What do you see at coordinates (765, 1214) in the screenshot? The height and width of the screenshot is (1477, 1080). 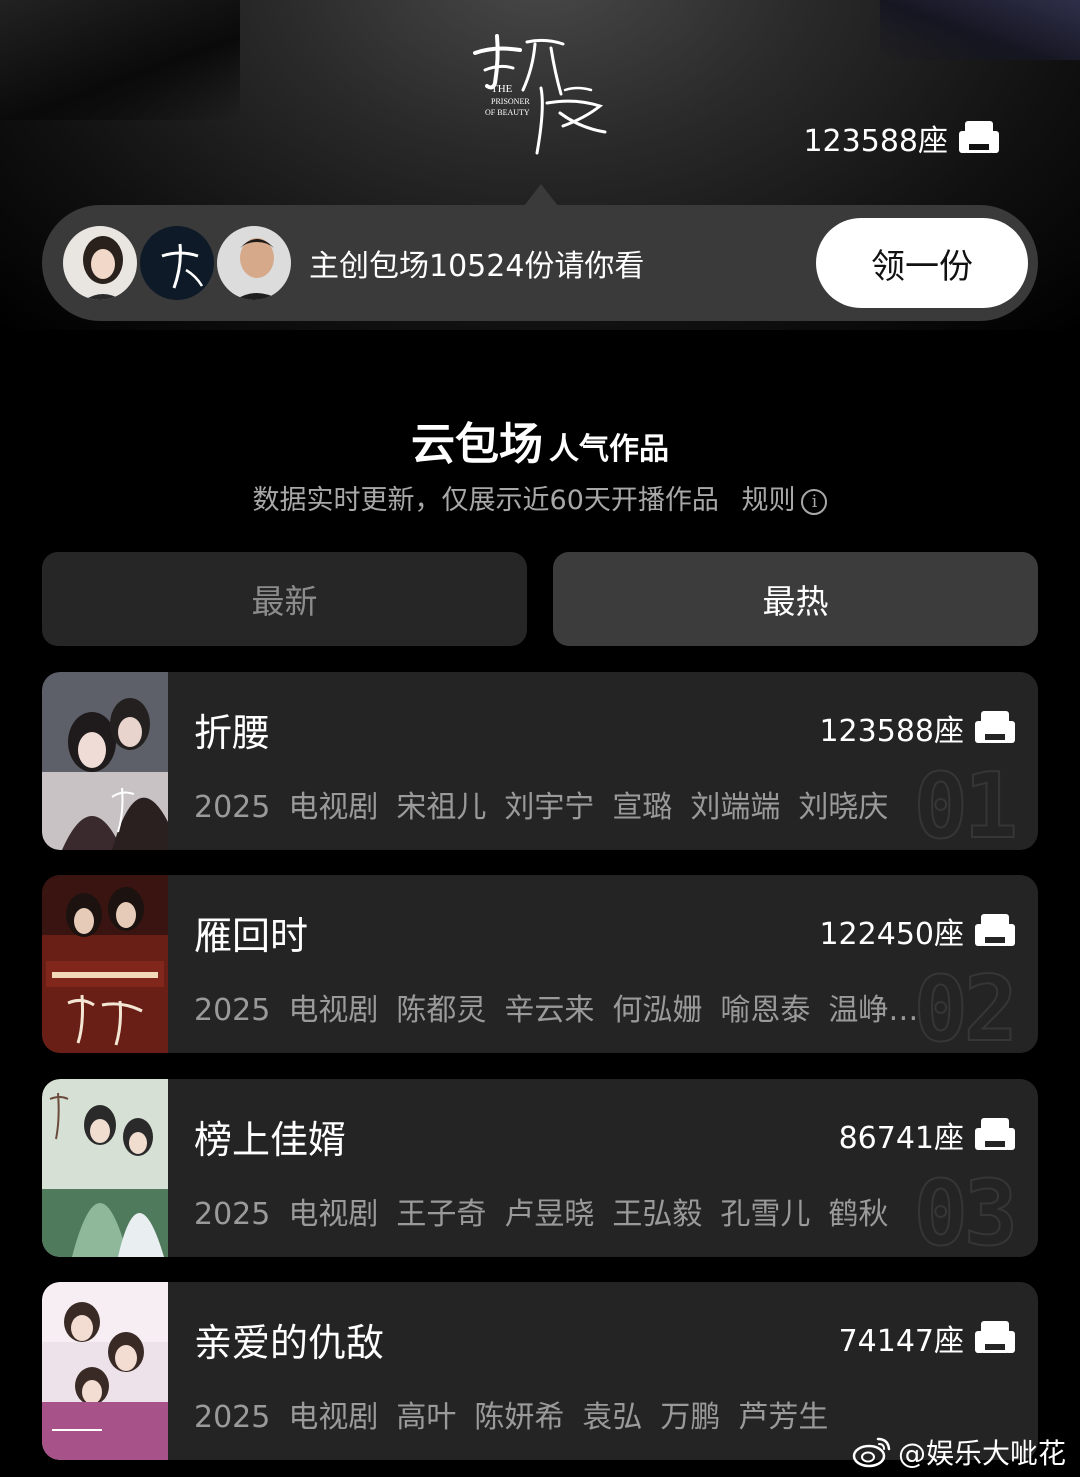 I see `meta-cast: 孔雪儿` at bounding box center [765, 1214].